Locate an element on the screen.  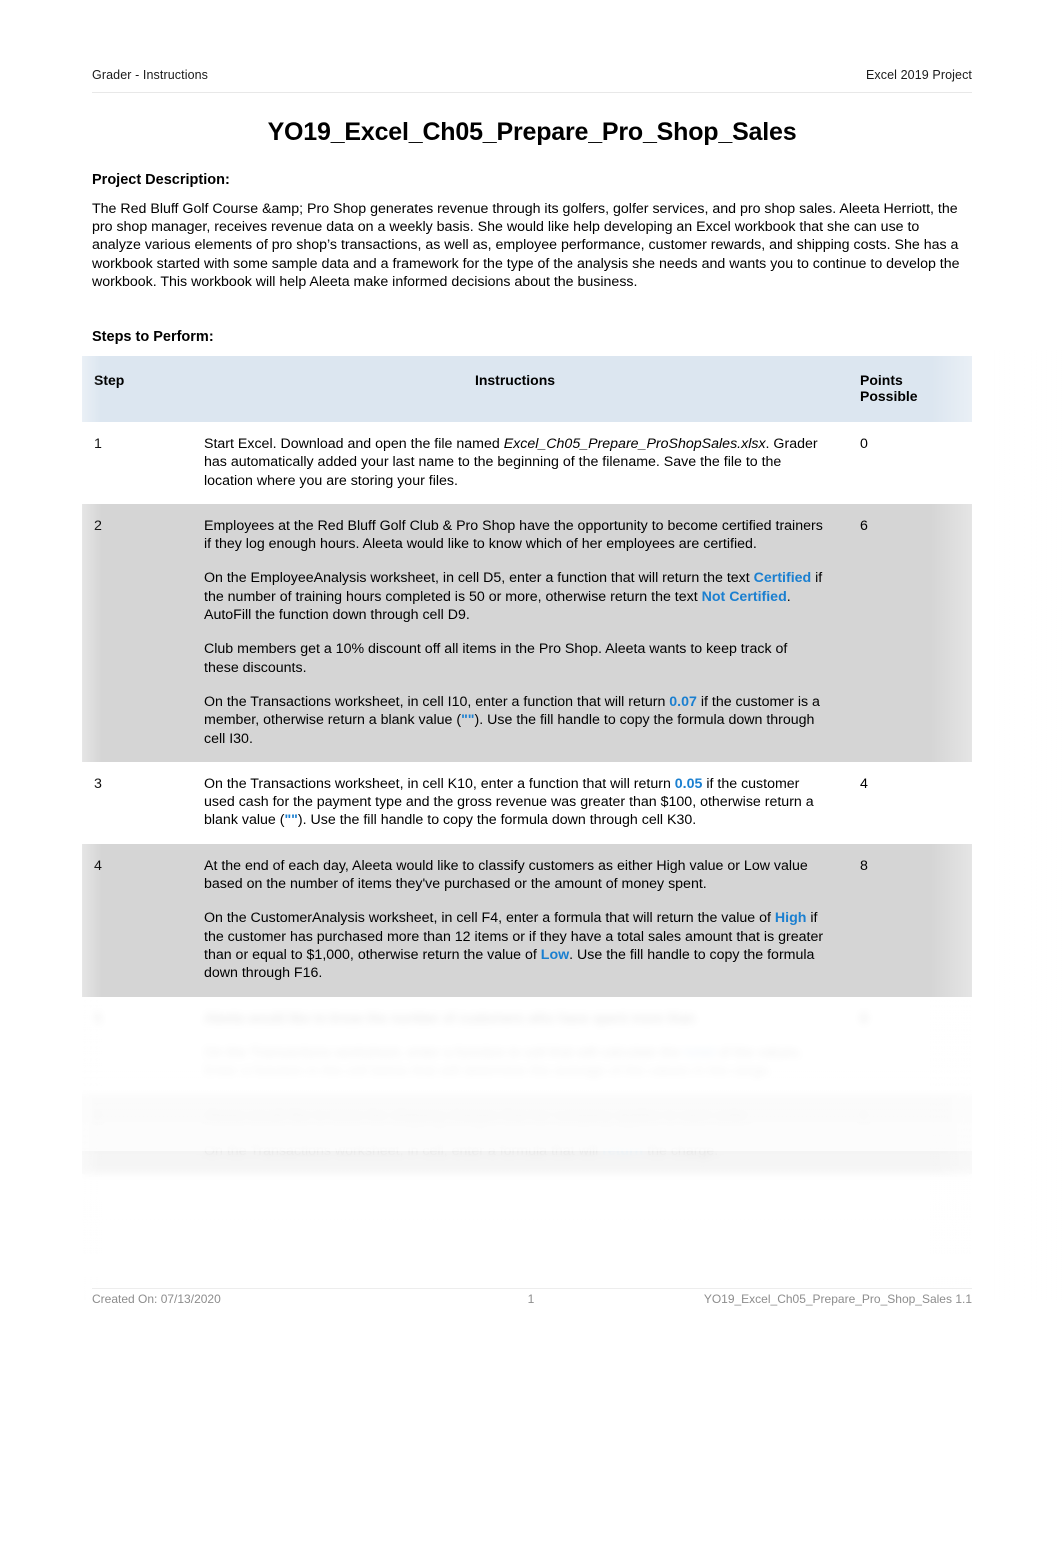
column-header-points: Points Possible is located at coordinates (907, 389).